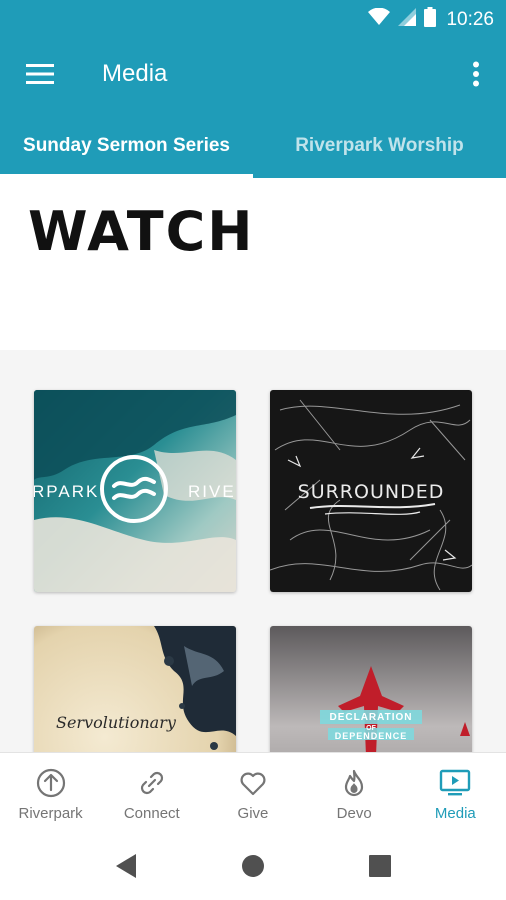 The image size is (506, 900). I want to click on nav-give: Give, so click(252, 792).